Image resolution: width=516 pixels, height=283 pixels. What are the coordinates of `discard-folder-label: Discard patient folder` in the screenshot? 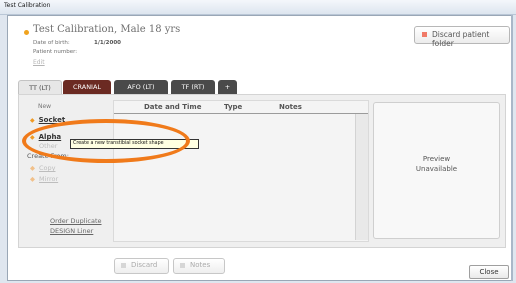 It's located at (461, 39).